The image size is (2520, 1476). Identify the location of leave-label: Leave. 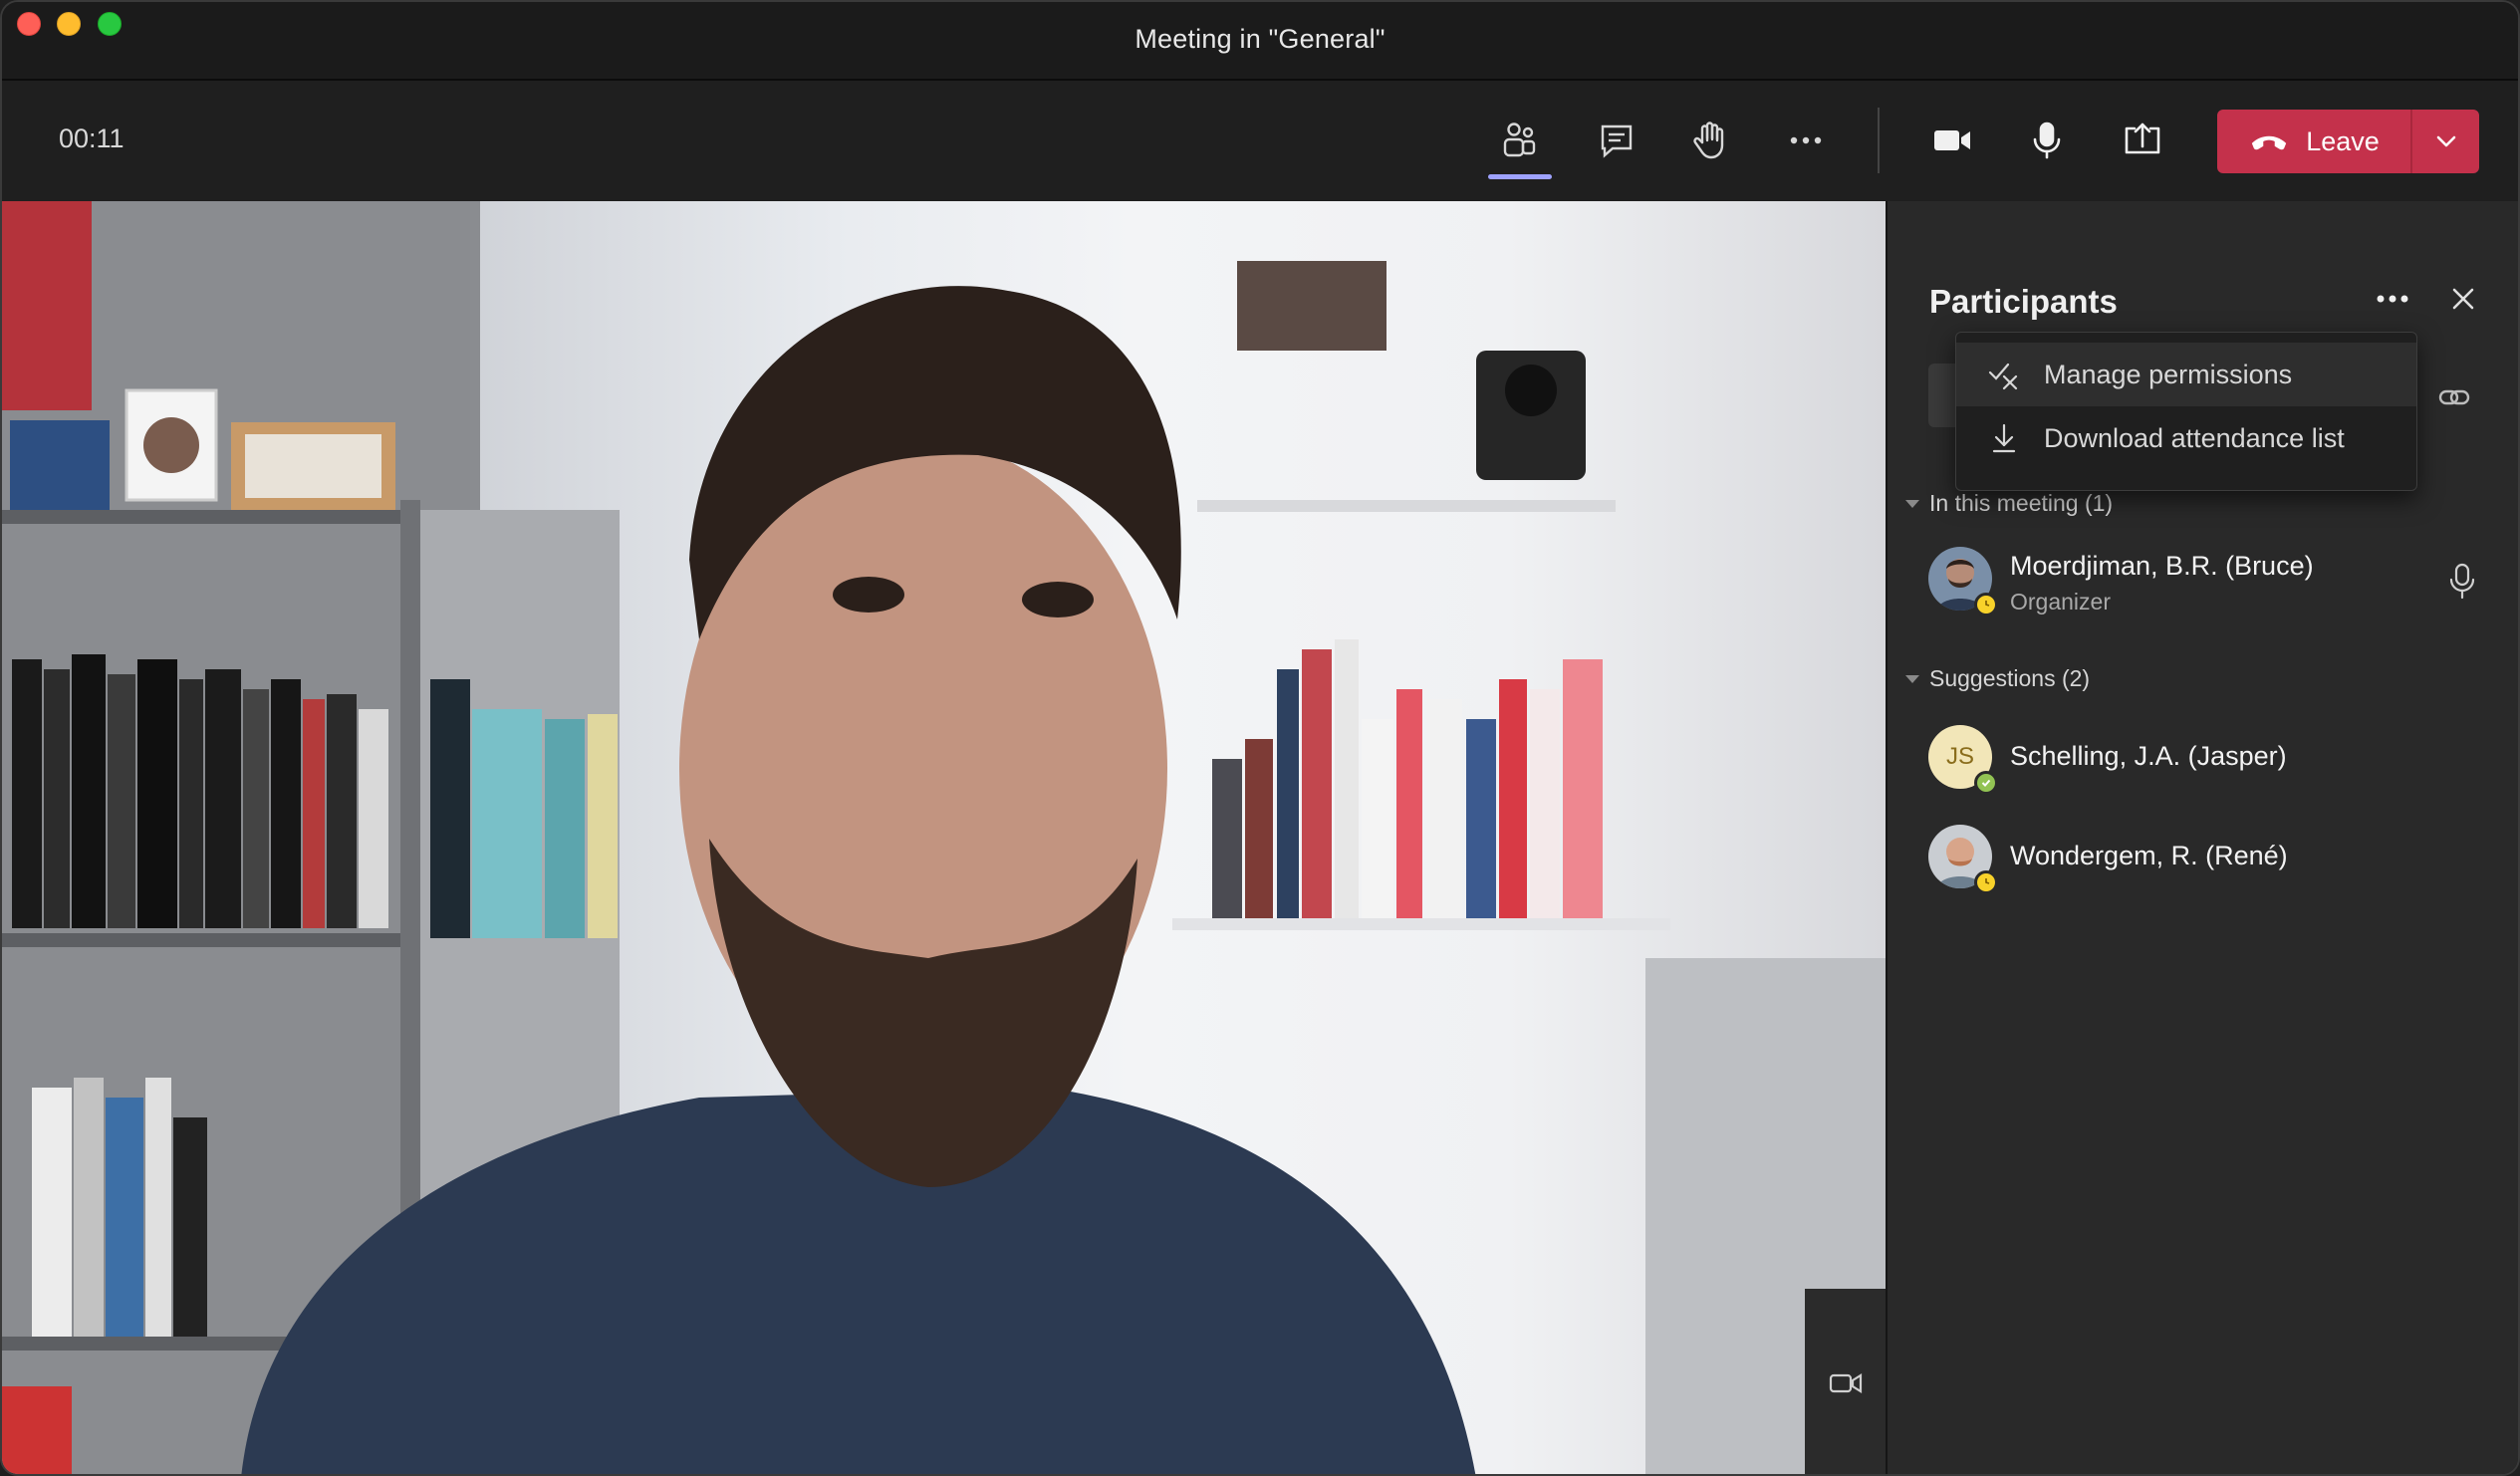
(2343, 141).